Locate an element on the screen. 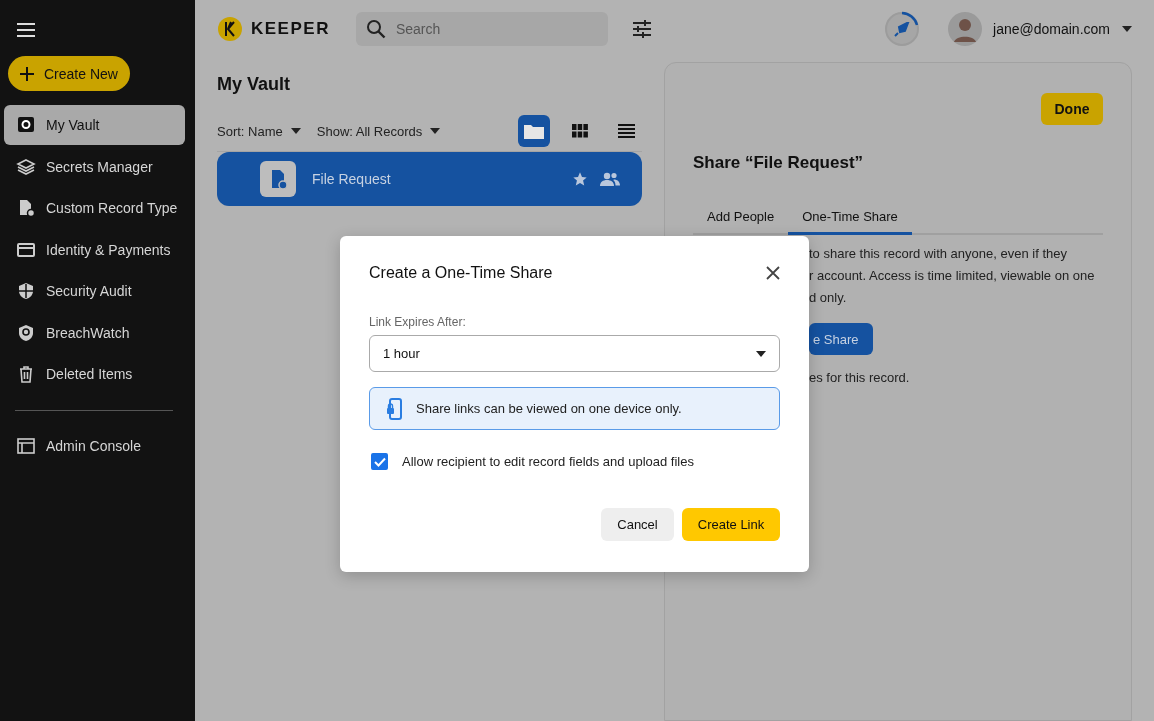 Image resolution: width=1154 pixels, height=721 pixels. layers-icon is located at coordinates (26, 166).